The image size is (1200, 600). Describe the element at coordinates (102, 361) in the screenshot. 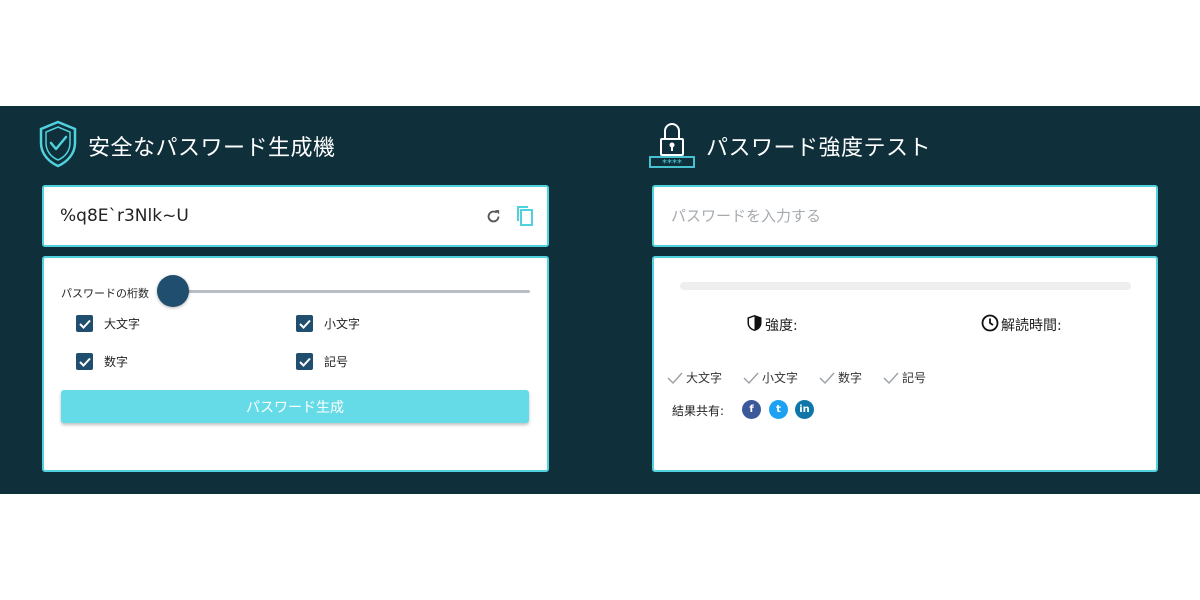

I see `option-numbers: 数字` at that location.